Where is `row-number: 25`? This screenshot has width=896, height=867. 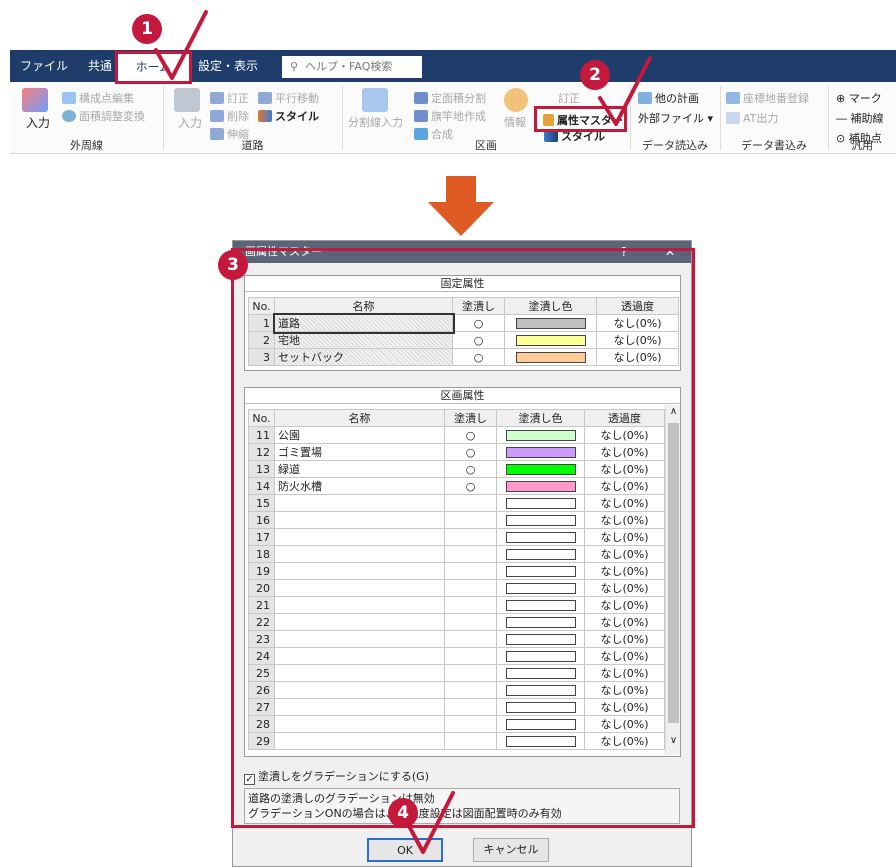 row-number: 25 is located at coordinates (261, 673).